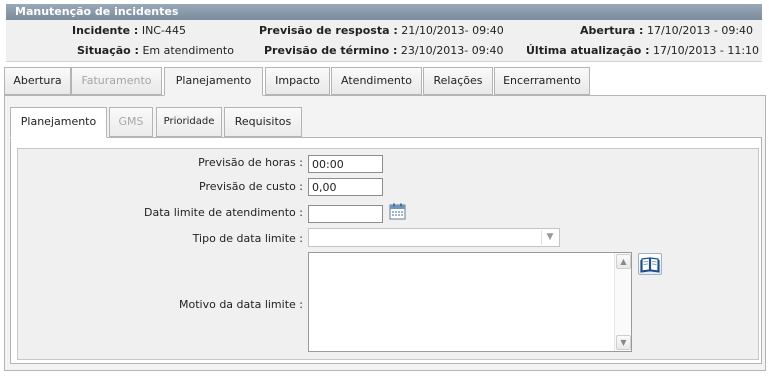 This screenshot has height=384, width=769. Describe the element at coordinates (549, 237) in the screenshot. I see `chevron-down-icon: ▼` at that location.